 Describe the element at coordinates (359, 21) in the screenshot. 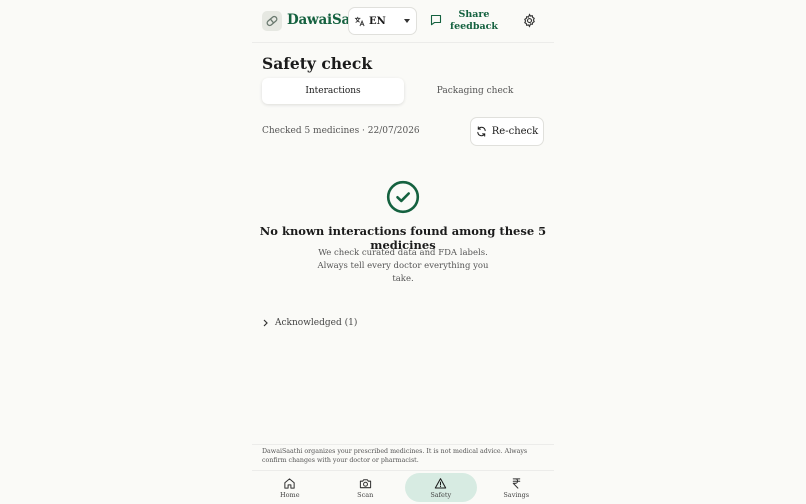

I see `translate-icon` at that location.